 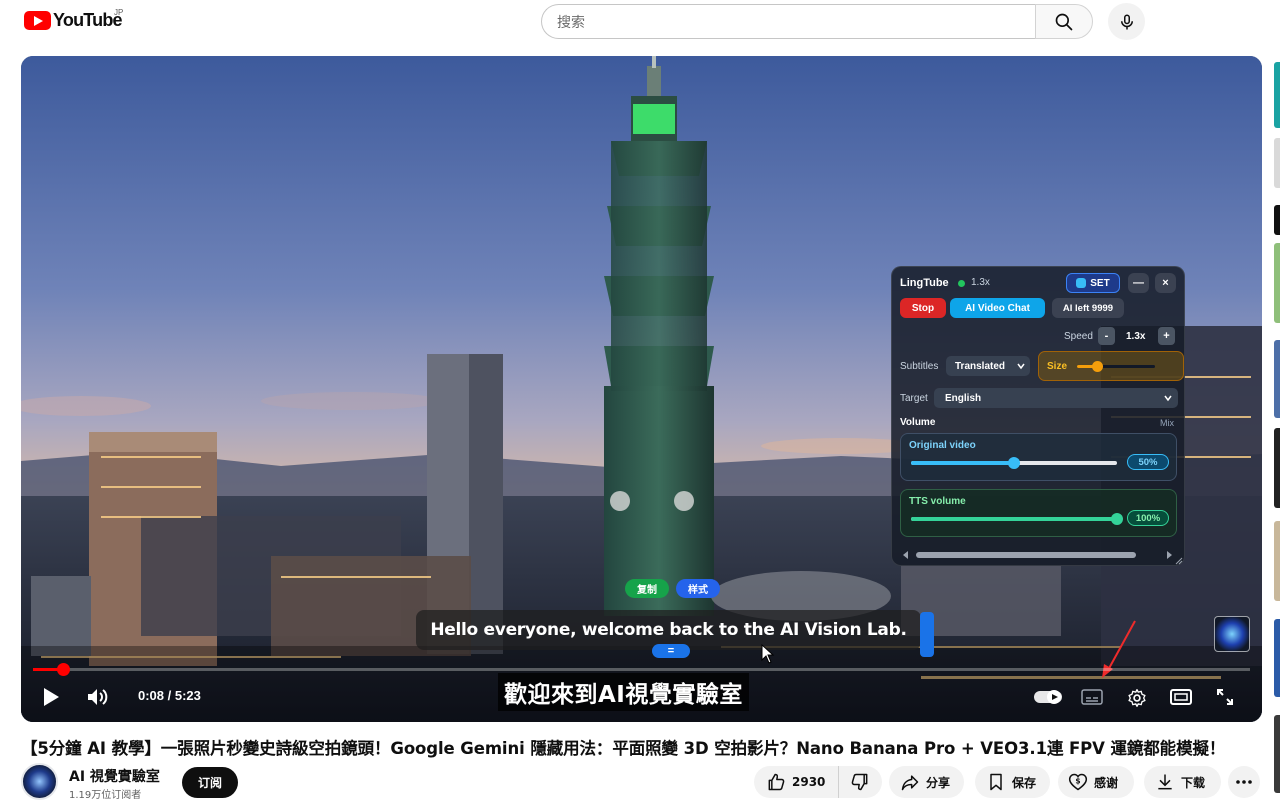 What do you see at coordinates (1167, 423) in the screenshot?
I see `mix-label: Mix` at bounding box center [1167, 423].